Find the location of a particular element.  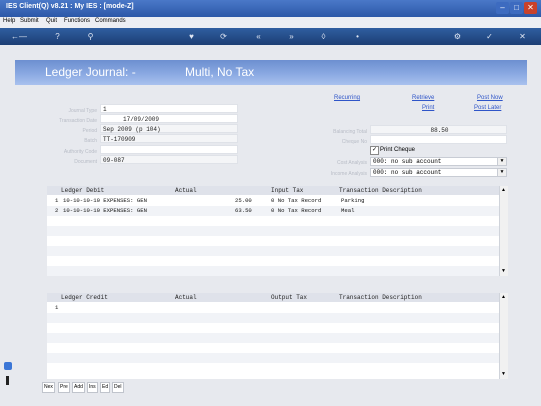

info-marker-icon is located at coordinates (7, 380).